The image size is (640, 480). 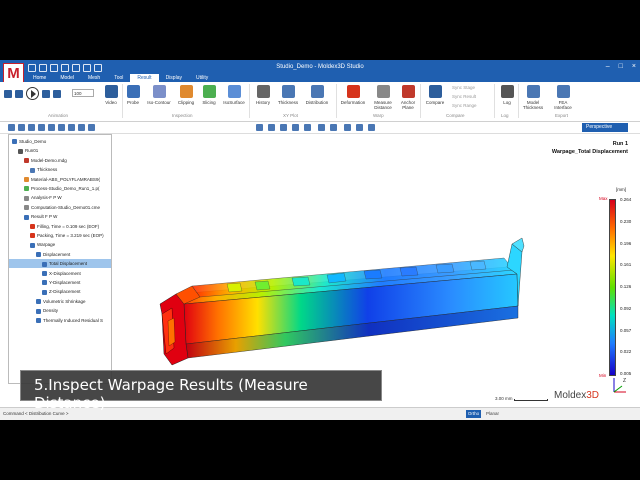 I want to click on shading-icon, so click(x=321, y=127).